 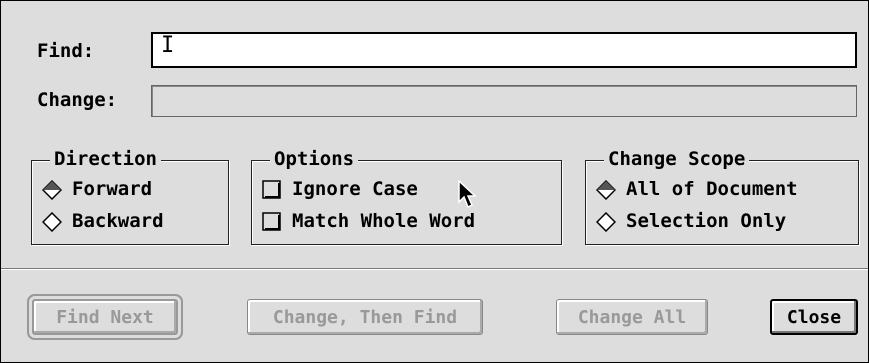 What do you see at coordinates (118, 221) in the screenshot?
I see `direction-backward-label: Backward` at bounding box center [118, 221].